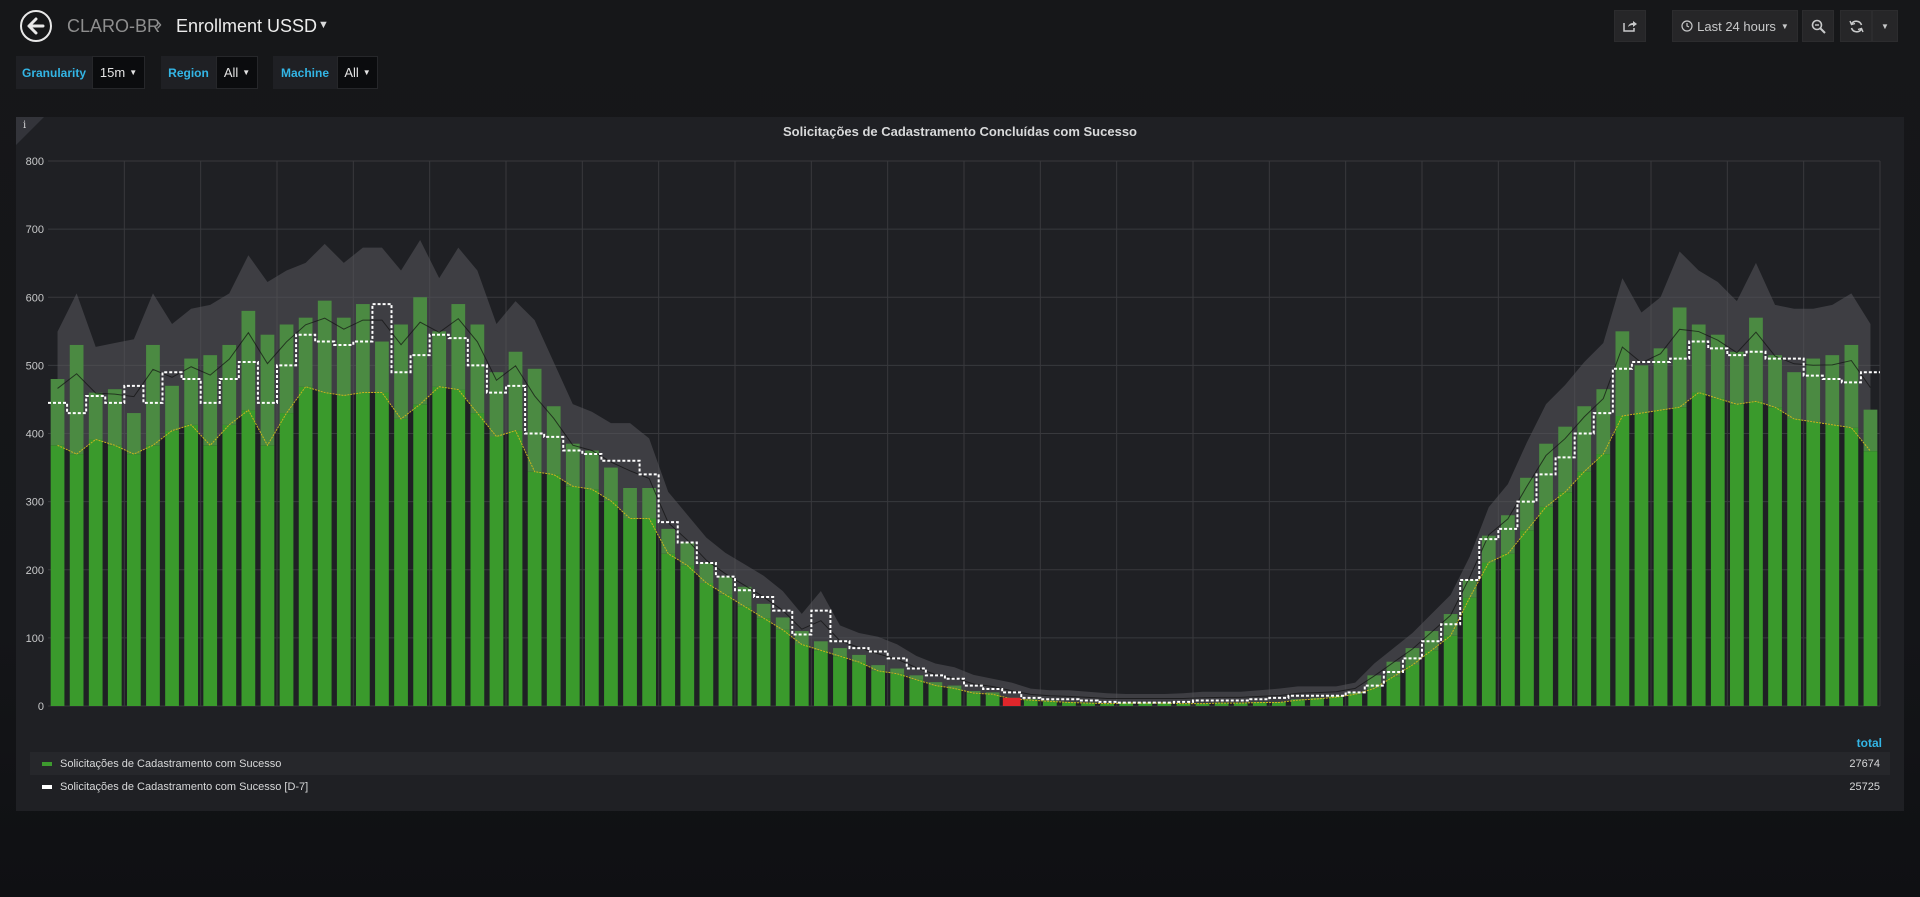  What do you see at coordinates (1011, 701) in the screenshot?
I see `anomaly-marker` at bounding box center [1011, 701].